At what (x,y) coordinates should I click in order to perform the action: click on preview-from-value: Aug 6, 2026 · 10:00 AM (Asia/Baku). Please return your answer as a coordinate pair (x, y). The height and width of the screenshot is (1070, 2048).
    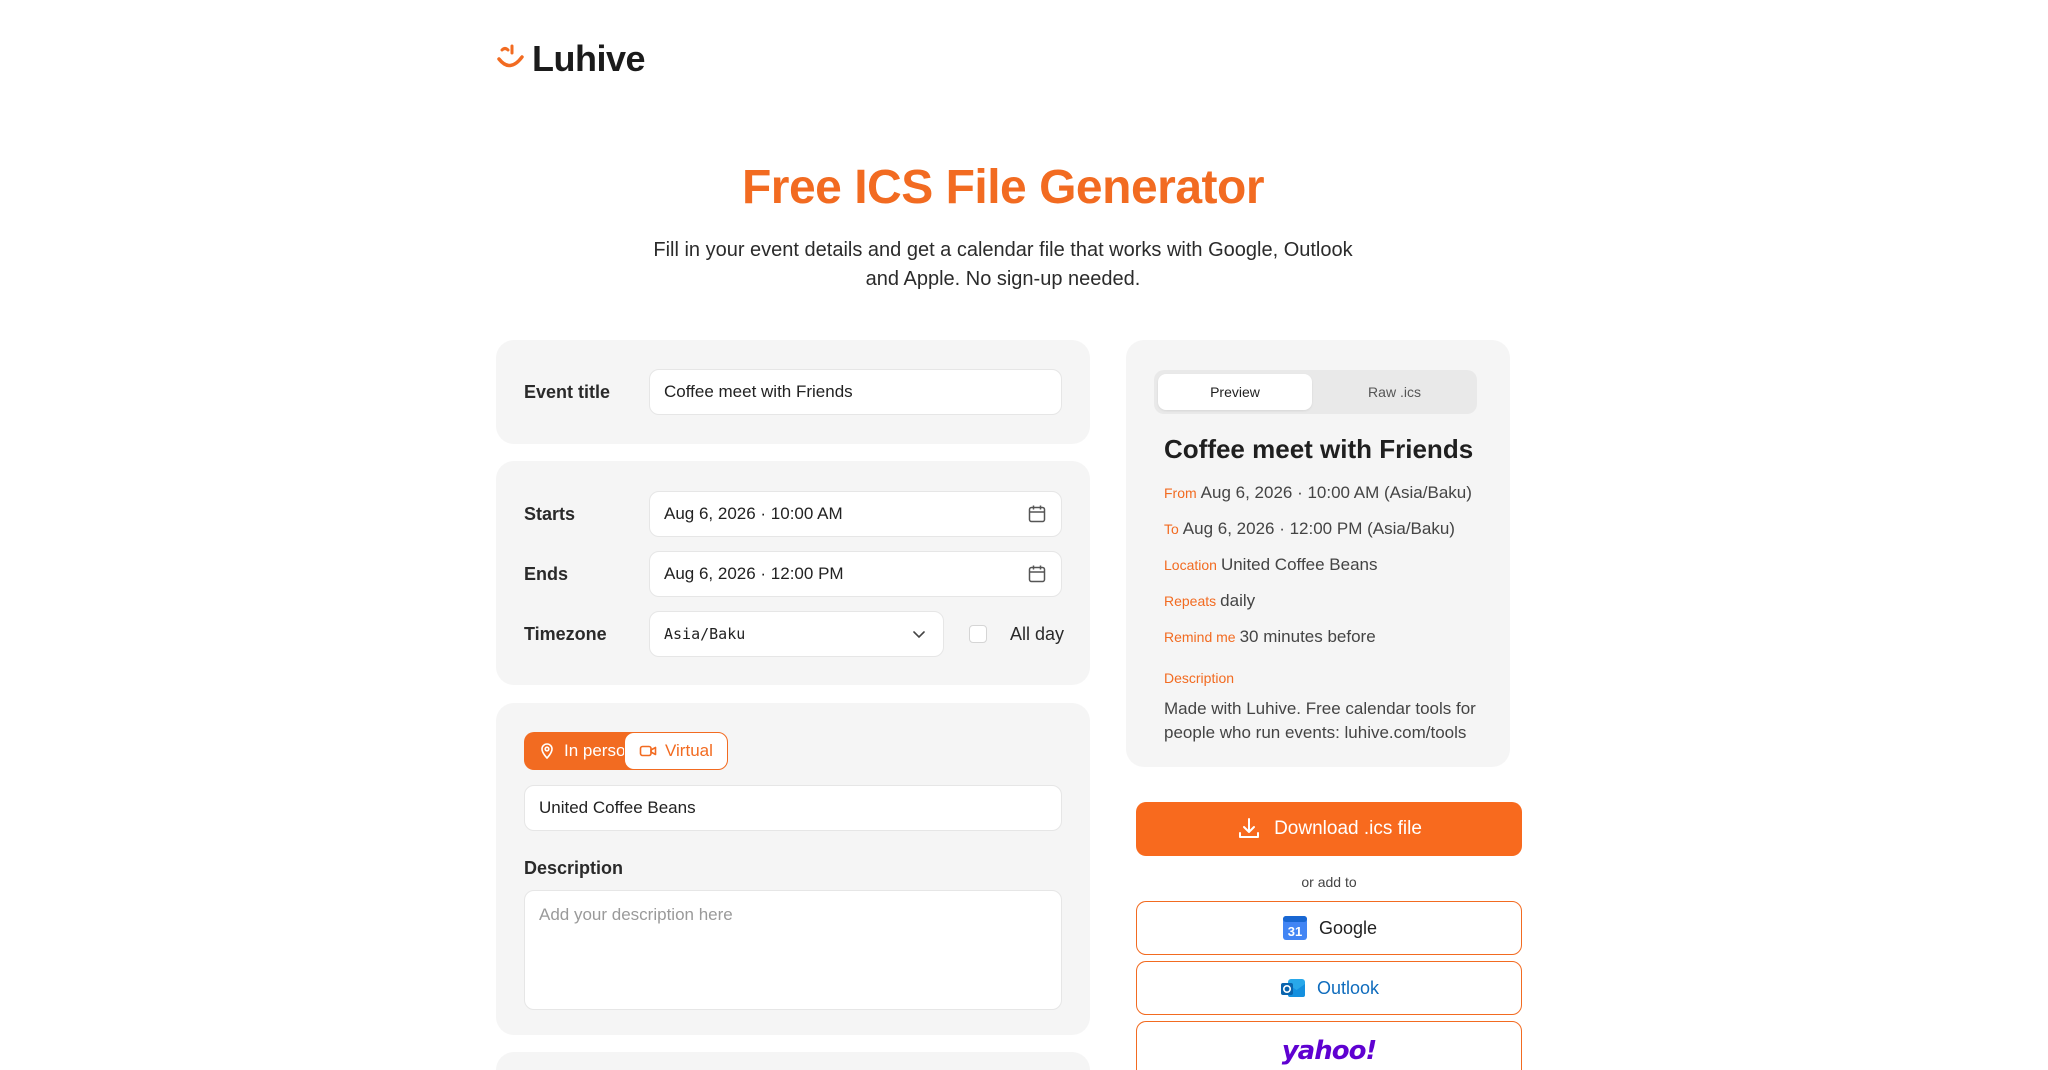
    Looking at the image, I should click on (1336, 492).